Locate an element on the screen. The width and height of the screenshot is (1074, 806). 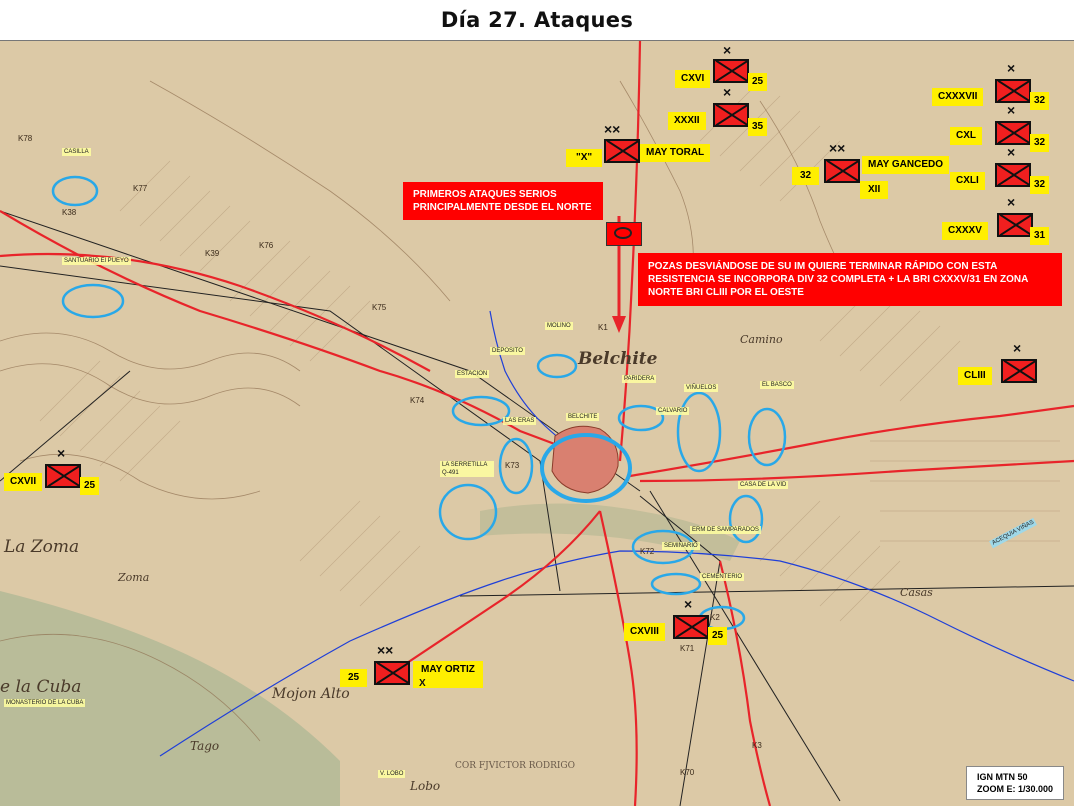
legend-source: IGN MTN 50 is located at coordinates (1002, 777).